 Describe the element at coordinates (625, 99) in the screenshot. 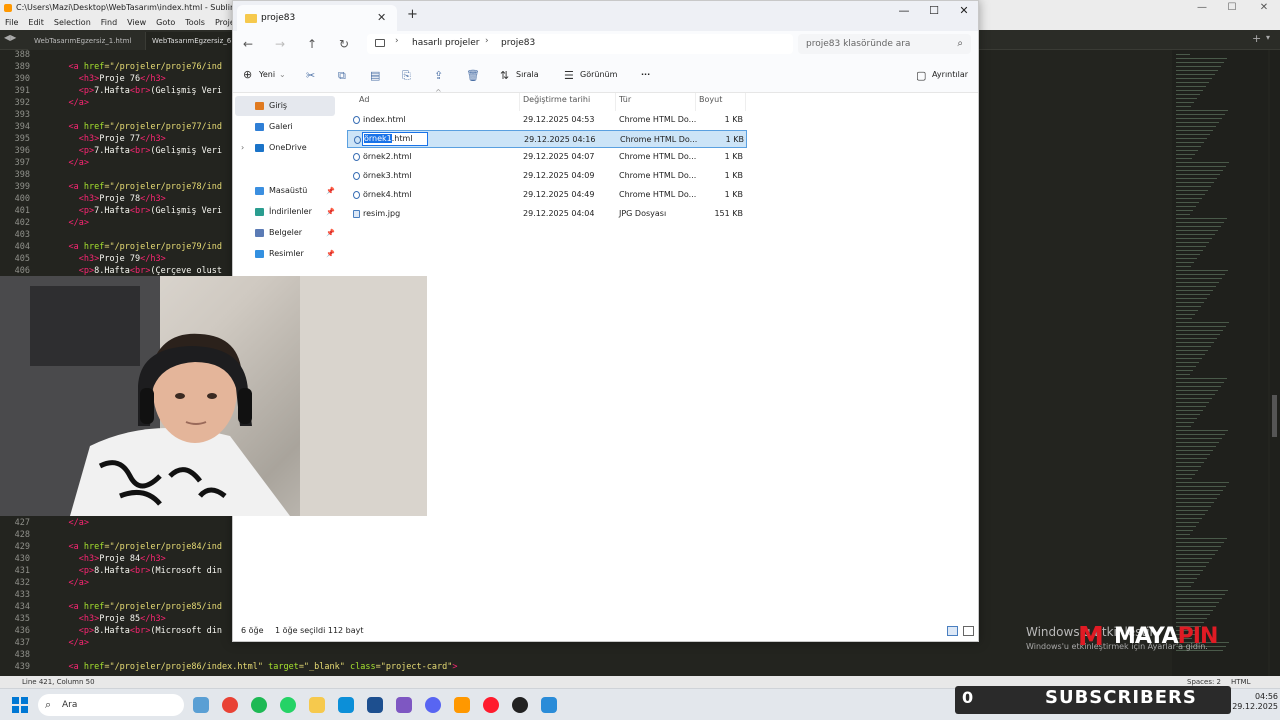

I see `column-header-type: Tür` at that location.